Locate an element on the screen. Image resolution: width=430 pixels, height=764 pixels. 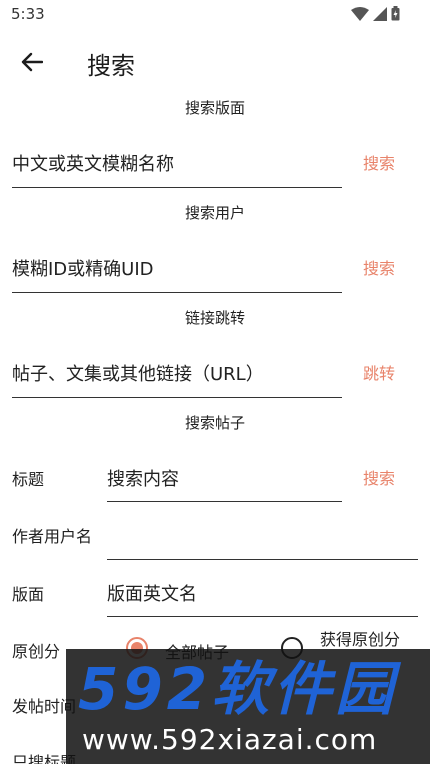
post-title-field is located at coordinates (224, 480).